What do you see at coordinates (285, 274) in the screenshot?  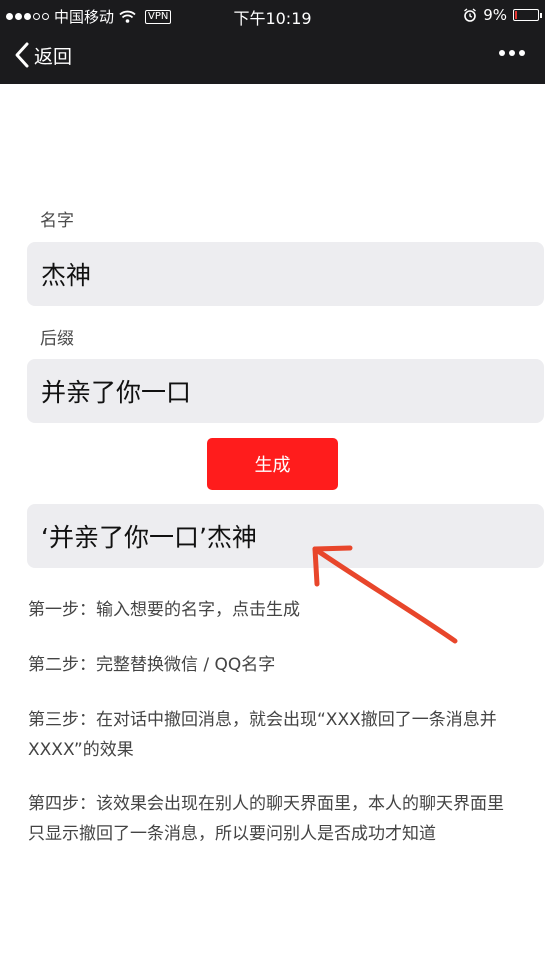 I see `name-input` at bounding box center [285, 274].